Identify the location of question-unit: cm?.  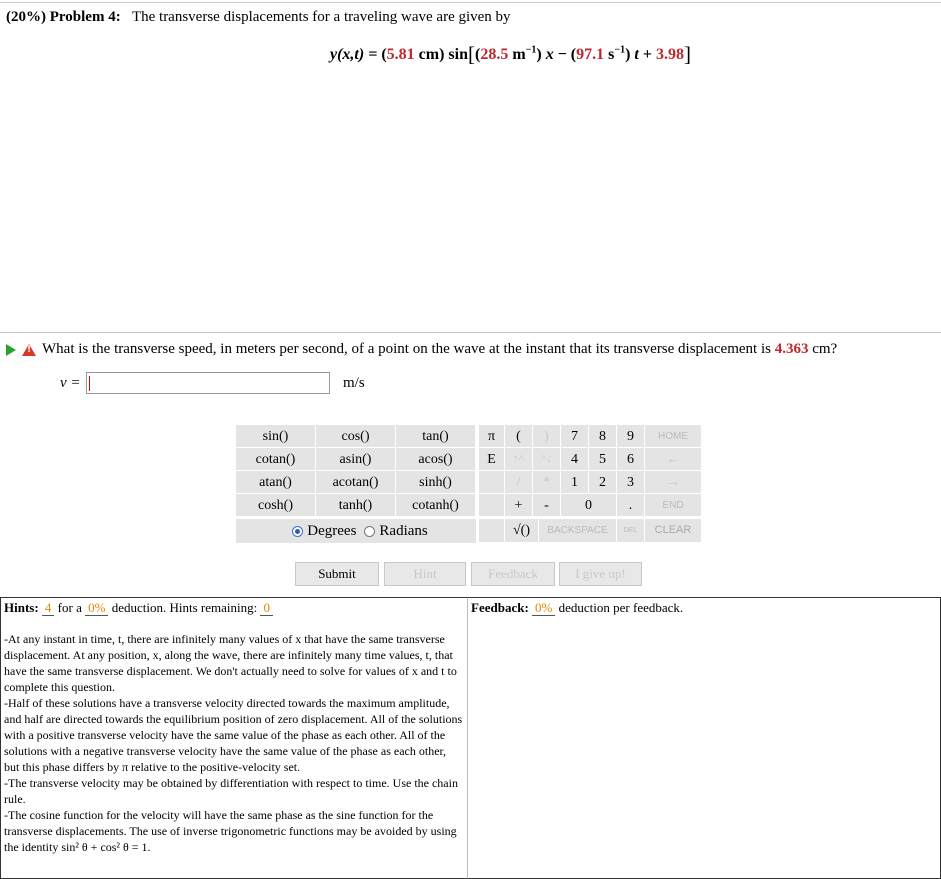
(825, 349).